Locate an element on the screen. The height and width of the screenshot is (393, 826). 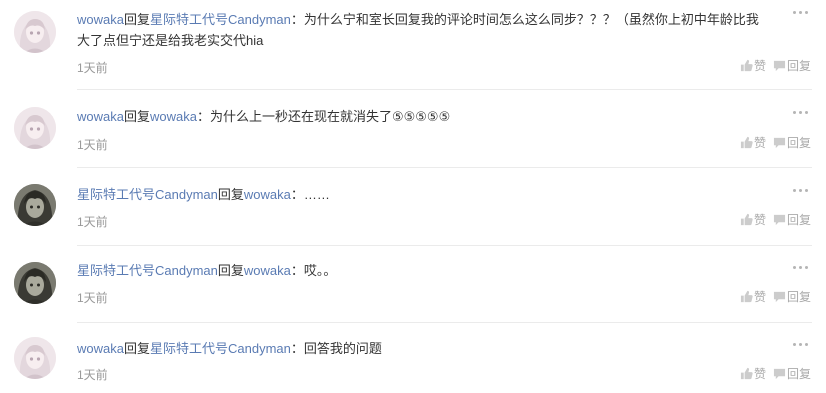
comment-text: 回答我的问题 is located at coordinates (342, 348).